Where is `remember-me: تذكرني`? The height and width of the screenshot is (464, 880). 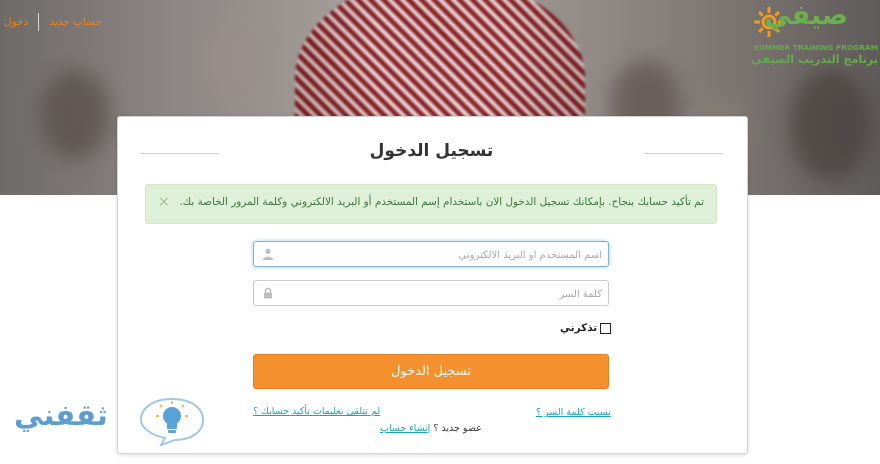 remember-me: تذكرني is located at coordinates (586, 328).